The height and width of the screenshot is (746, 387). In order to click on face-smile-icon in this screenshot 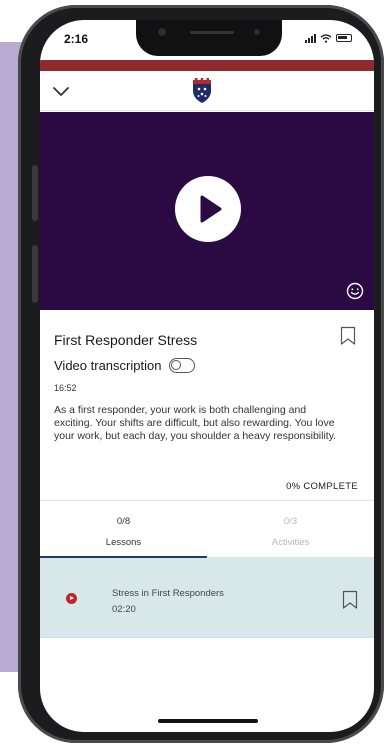, I will do `click(355, 291)`.